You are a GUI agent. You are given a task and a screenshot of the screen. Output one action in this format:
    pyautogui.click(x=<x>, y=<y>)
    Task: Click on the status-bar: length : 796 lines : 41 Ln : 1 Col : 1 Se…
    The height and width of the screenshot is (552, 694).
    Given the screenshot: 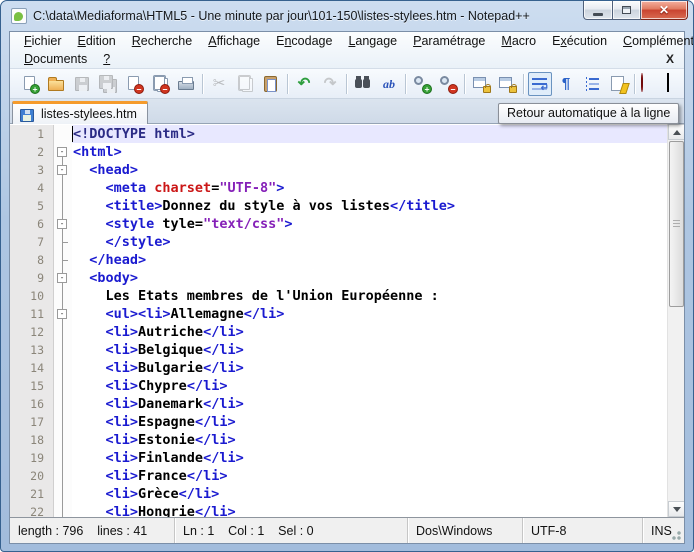 What is the action you would take?
    pyautogui.click(x=347, y=530)
    